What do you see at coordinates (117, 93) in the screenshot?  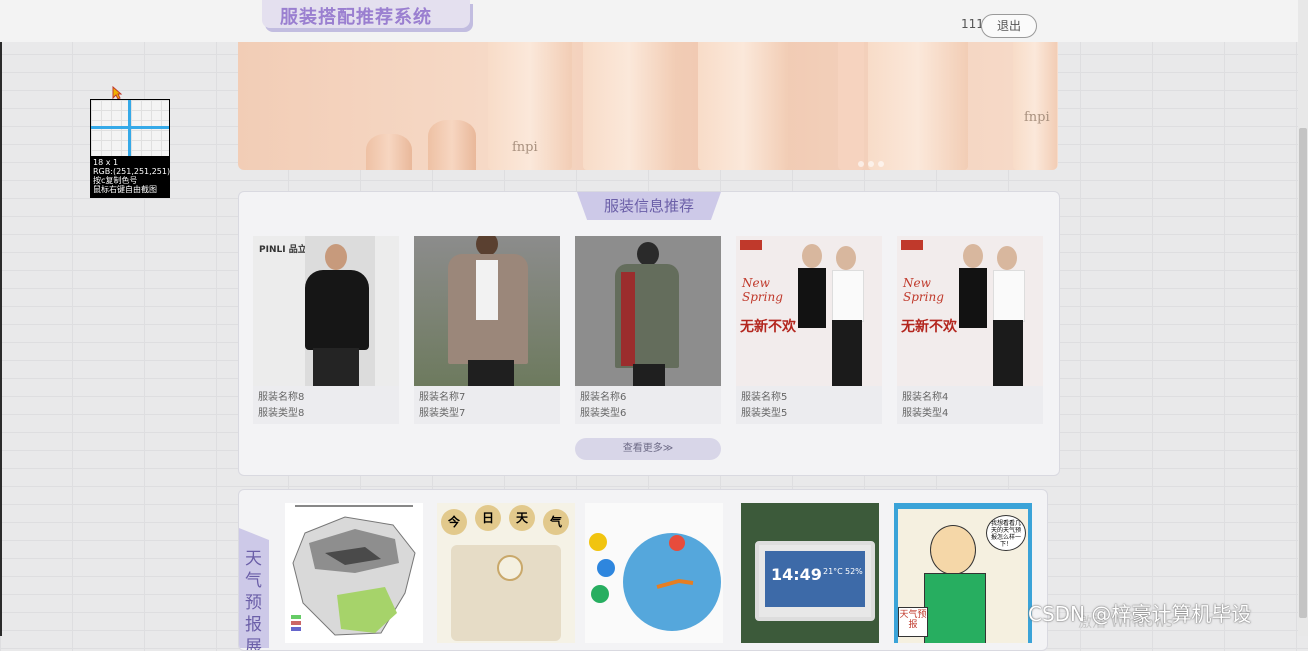 I see `mouse-cursor-icon` at bounding box center [117, 93].